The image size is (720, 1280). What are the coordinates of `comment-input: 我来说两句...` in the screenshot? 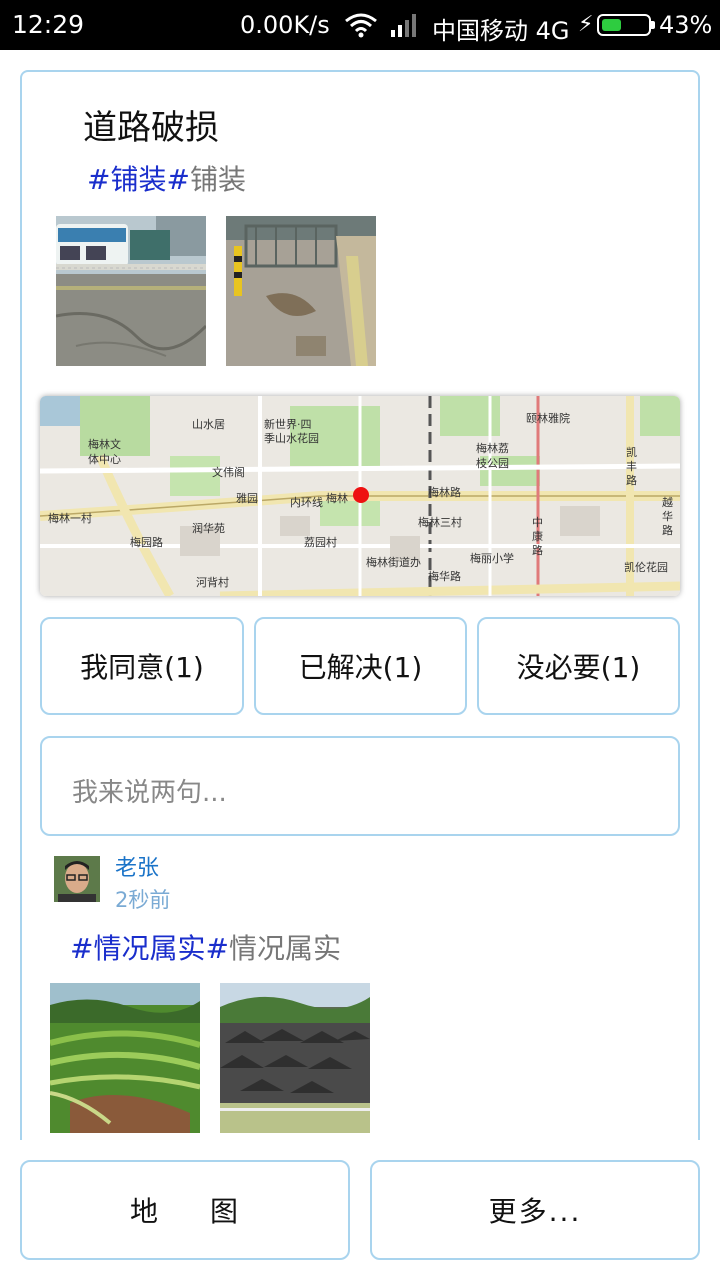 It's located at (360, 786).